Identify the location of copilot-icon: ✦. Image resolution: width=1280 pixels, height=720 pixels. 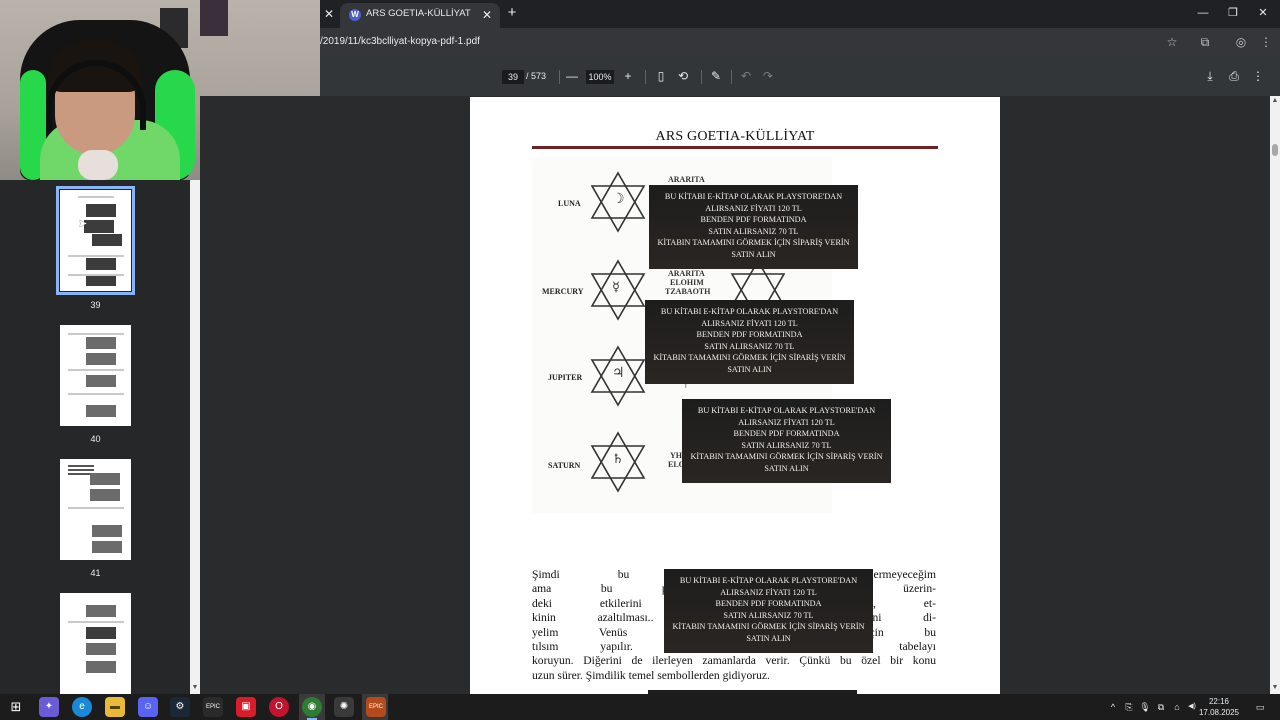
(49, 707).